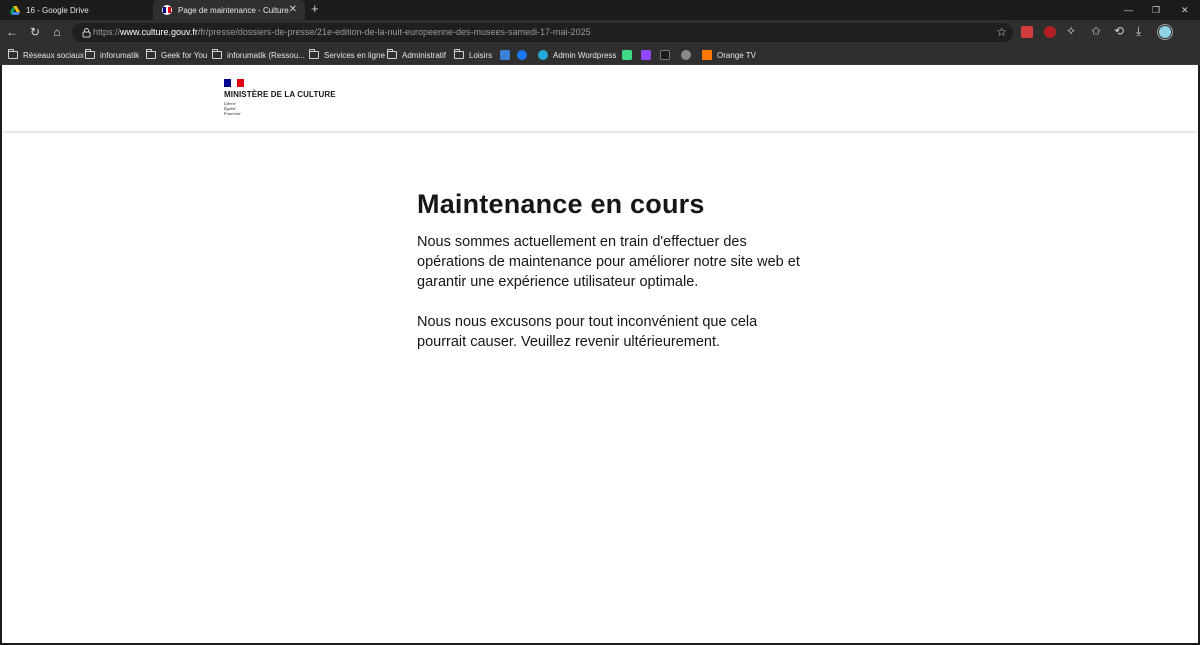 The height and width of the screenshot is (645, 1200). What do you see at coordinates (1096, 31) in the screenshot?
I see `favorites-icon: ✩` at bounding box center [1096, 31].